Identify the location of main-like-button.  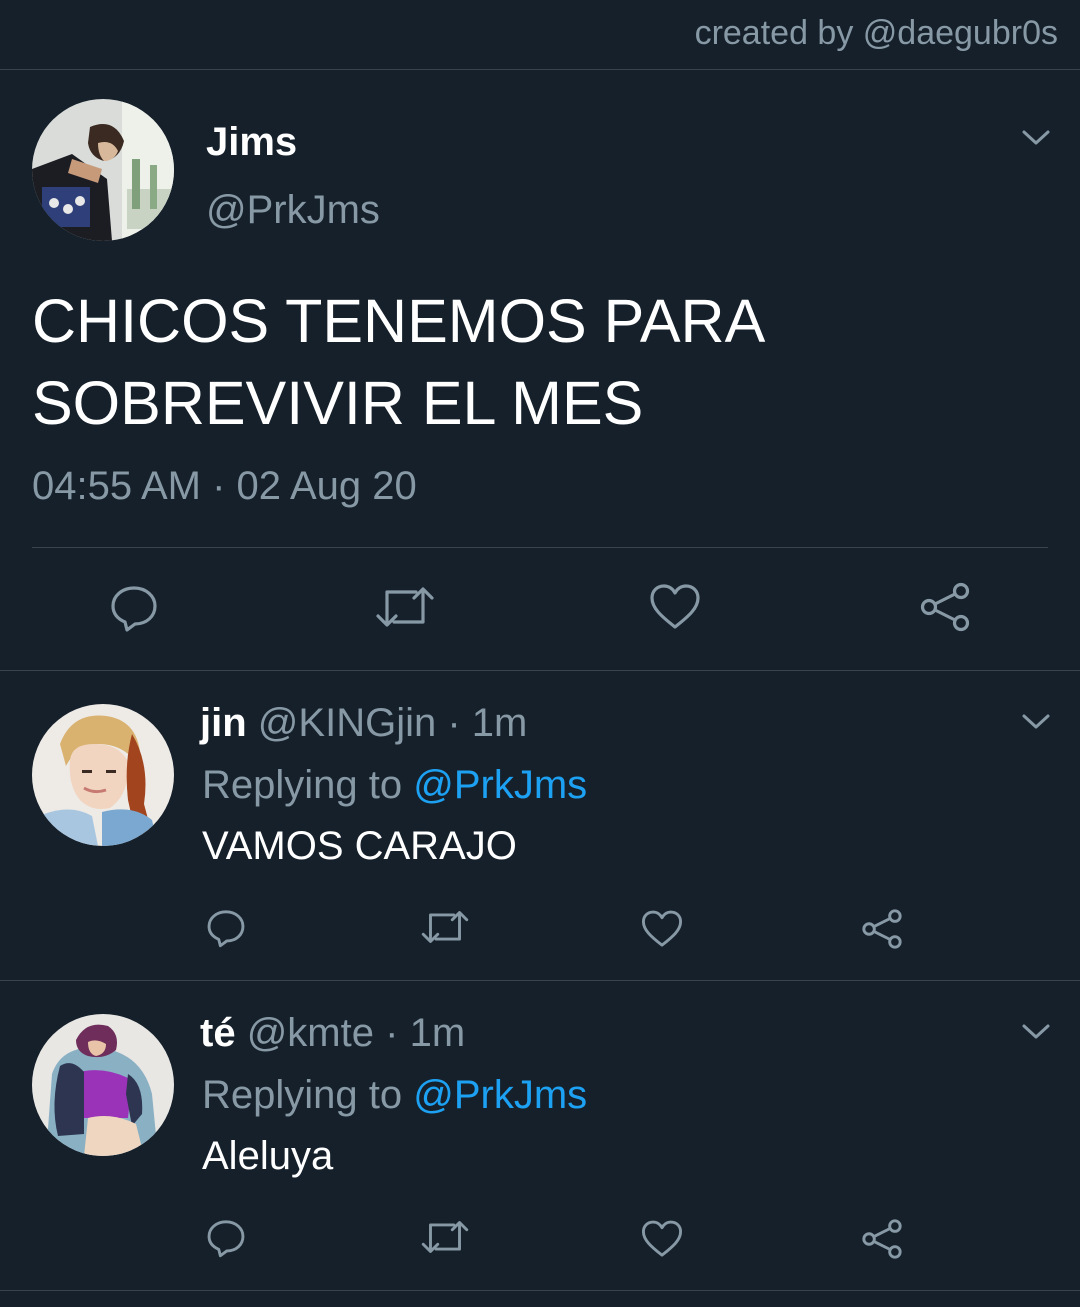
(675, 607).